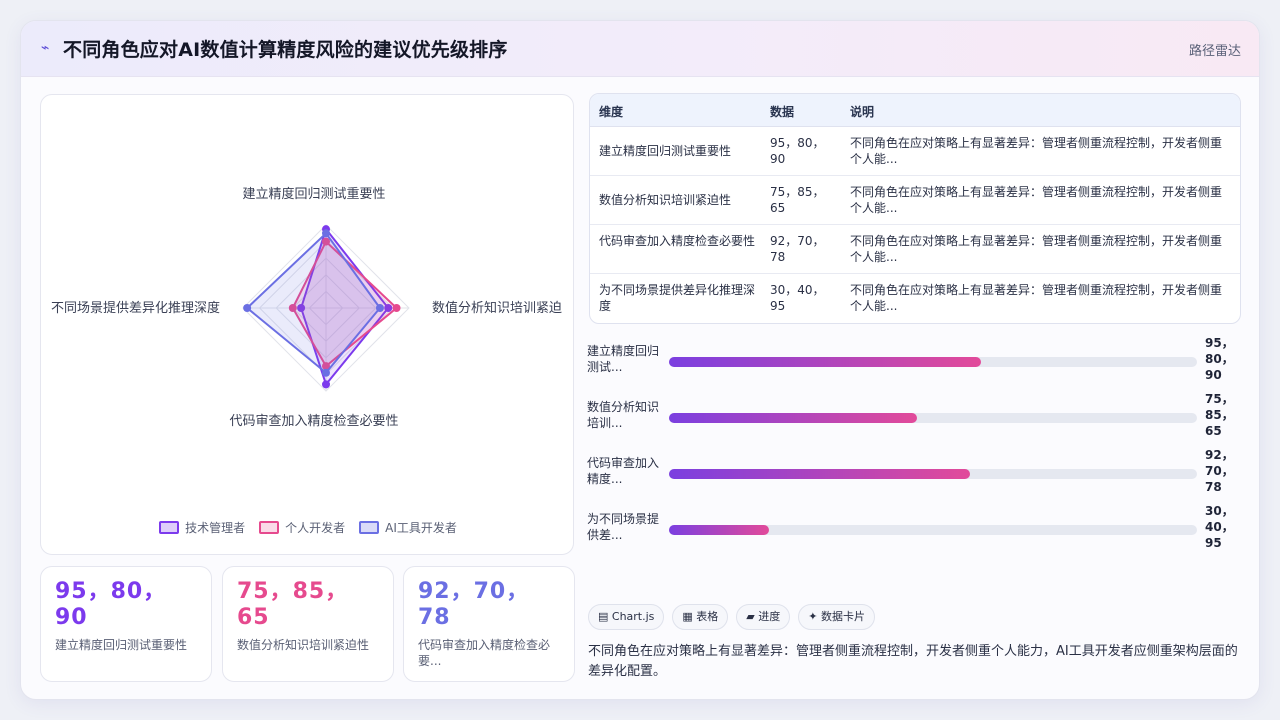 The height and width of the screenshot is (720, 1280). What do you see at coordinates (313, 303) in the screenshot?
I see `radar-series-area` at bounding box center [313, 303].